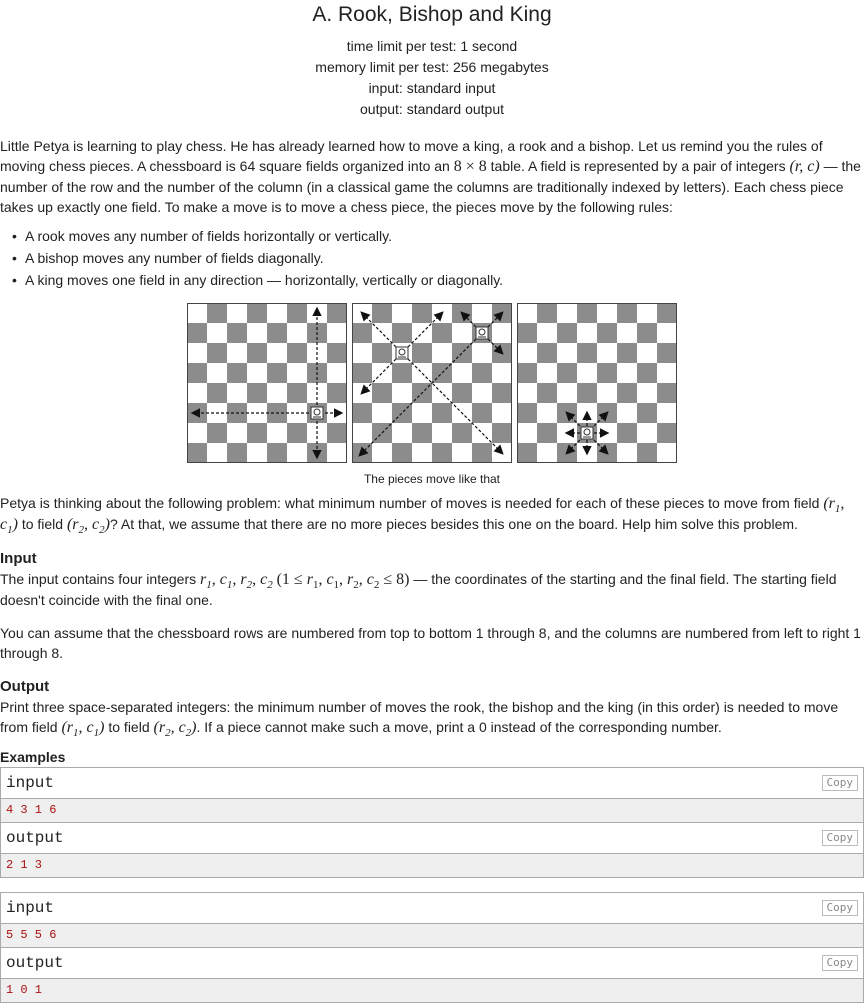 The image size is (864, 1003). What do you see at coordinates (33, 757) in the screenshot?
I see `examples-title: Examples` at bounding box center [33, 757].